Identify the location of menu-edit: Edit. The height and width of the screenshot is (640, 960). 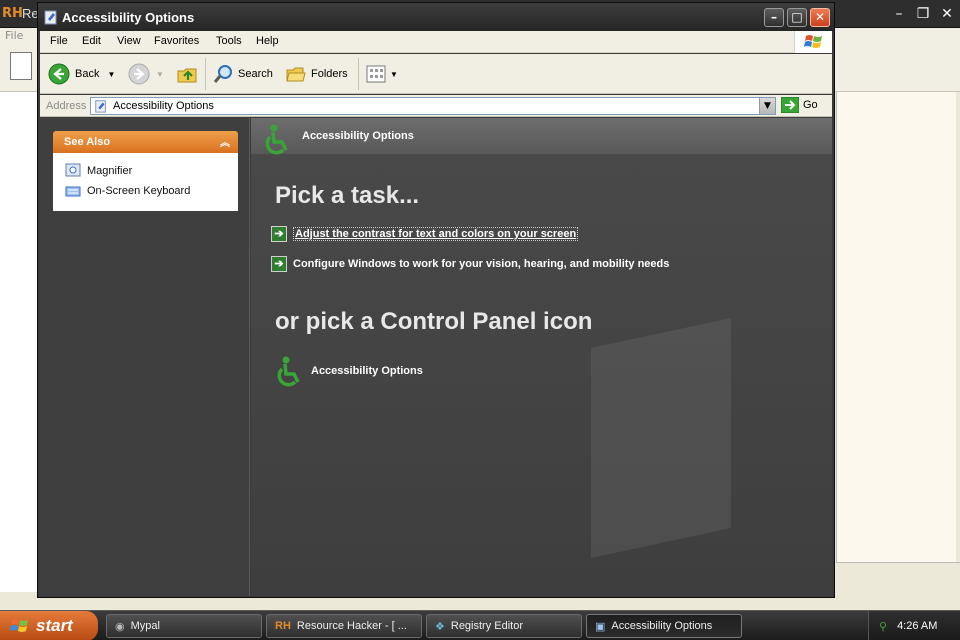
(91, 41).